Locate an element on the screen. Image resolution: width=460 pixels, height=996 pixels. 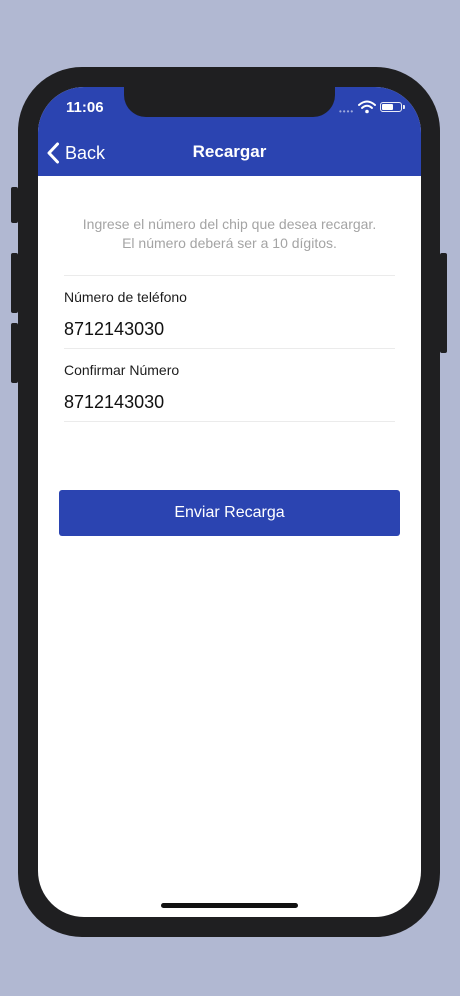
confirm-number-input is located at coordinates (224, 402).